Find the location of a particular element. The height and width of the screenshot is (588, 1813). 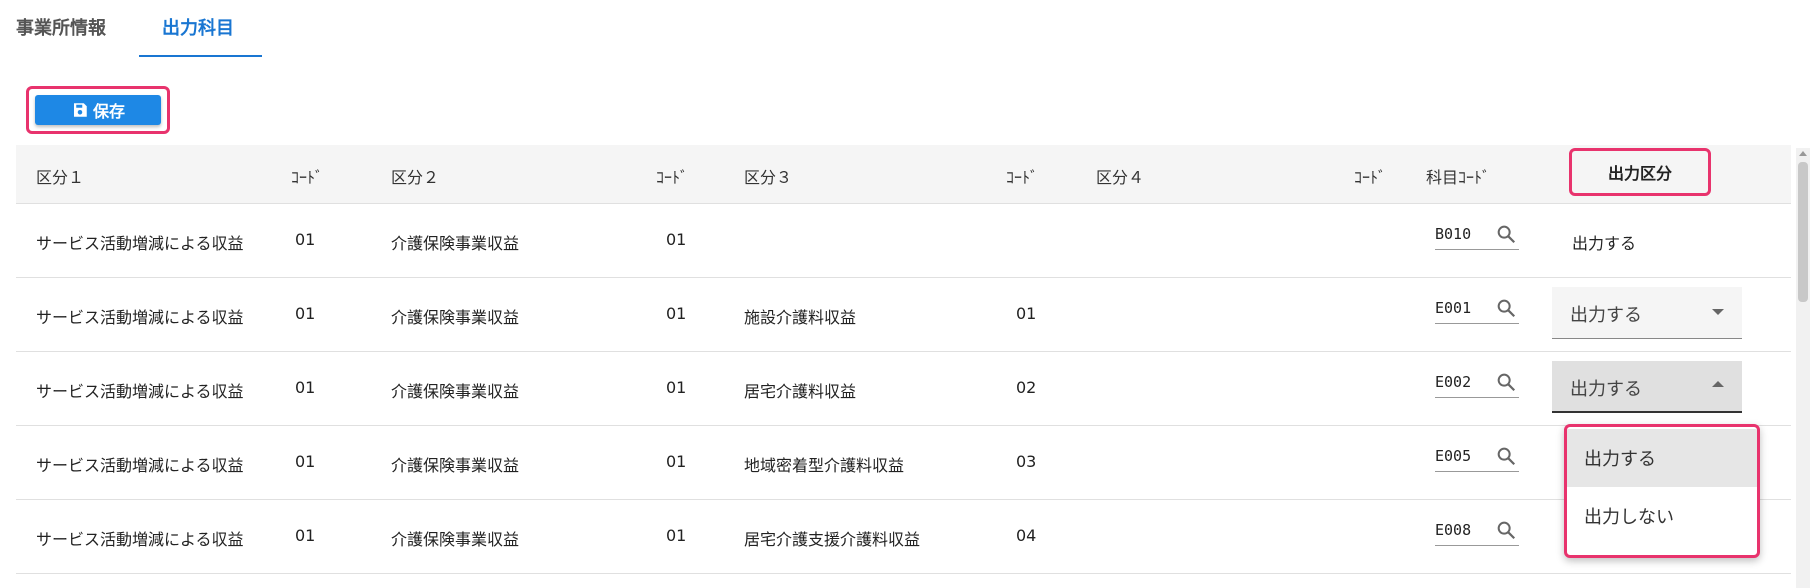

account-code-value: E002 is located at coordinates (1453, 382).